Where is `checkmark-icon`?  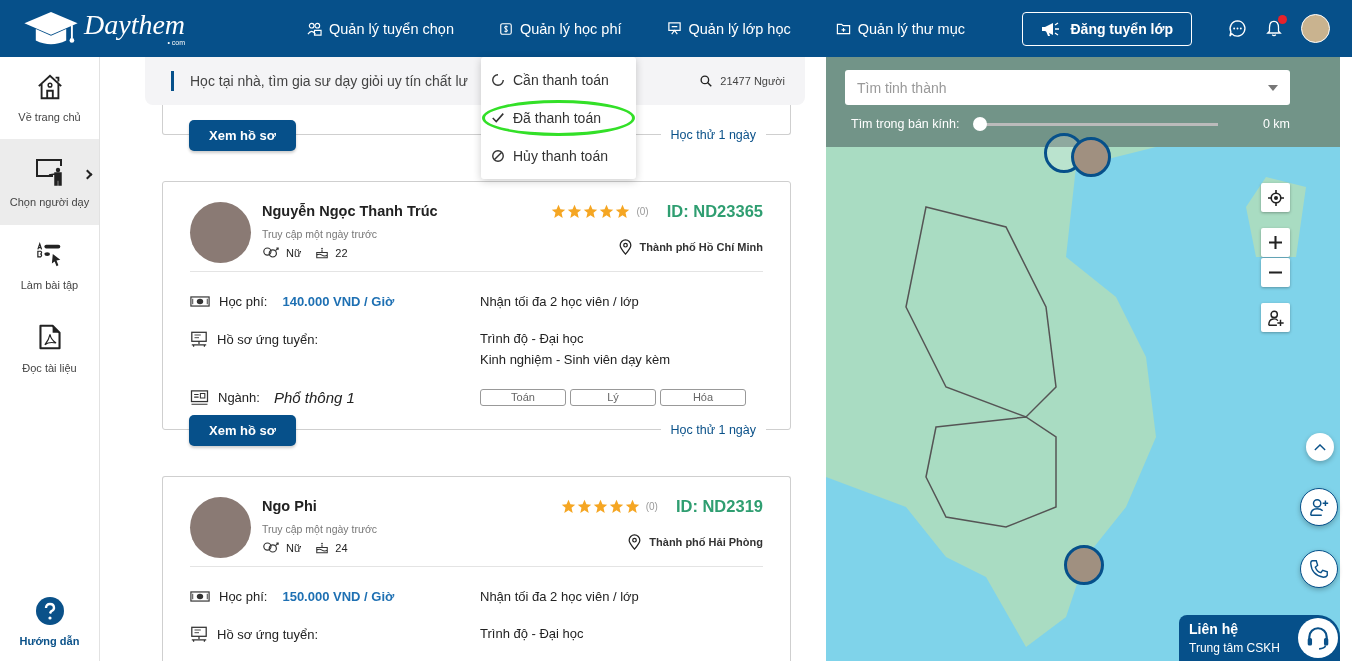
checkmark-icon is located at coordinates (498, 118).